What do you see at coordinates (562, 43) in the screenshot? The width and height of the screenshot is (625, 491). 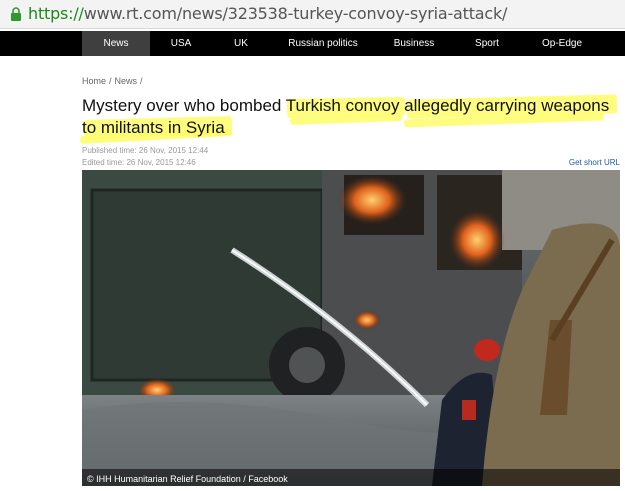 I see `nav-item-op-edge: Op-Edge` at bounding box center [562, 43].